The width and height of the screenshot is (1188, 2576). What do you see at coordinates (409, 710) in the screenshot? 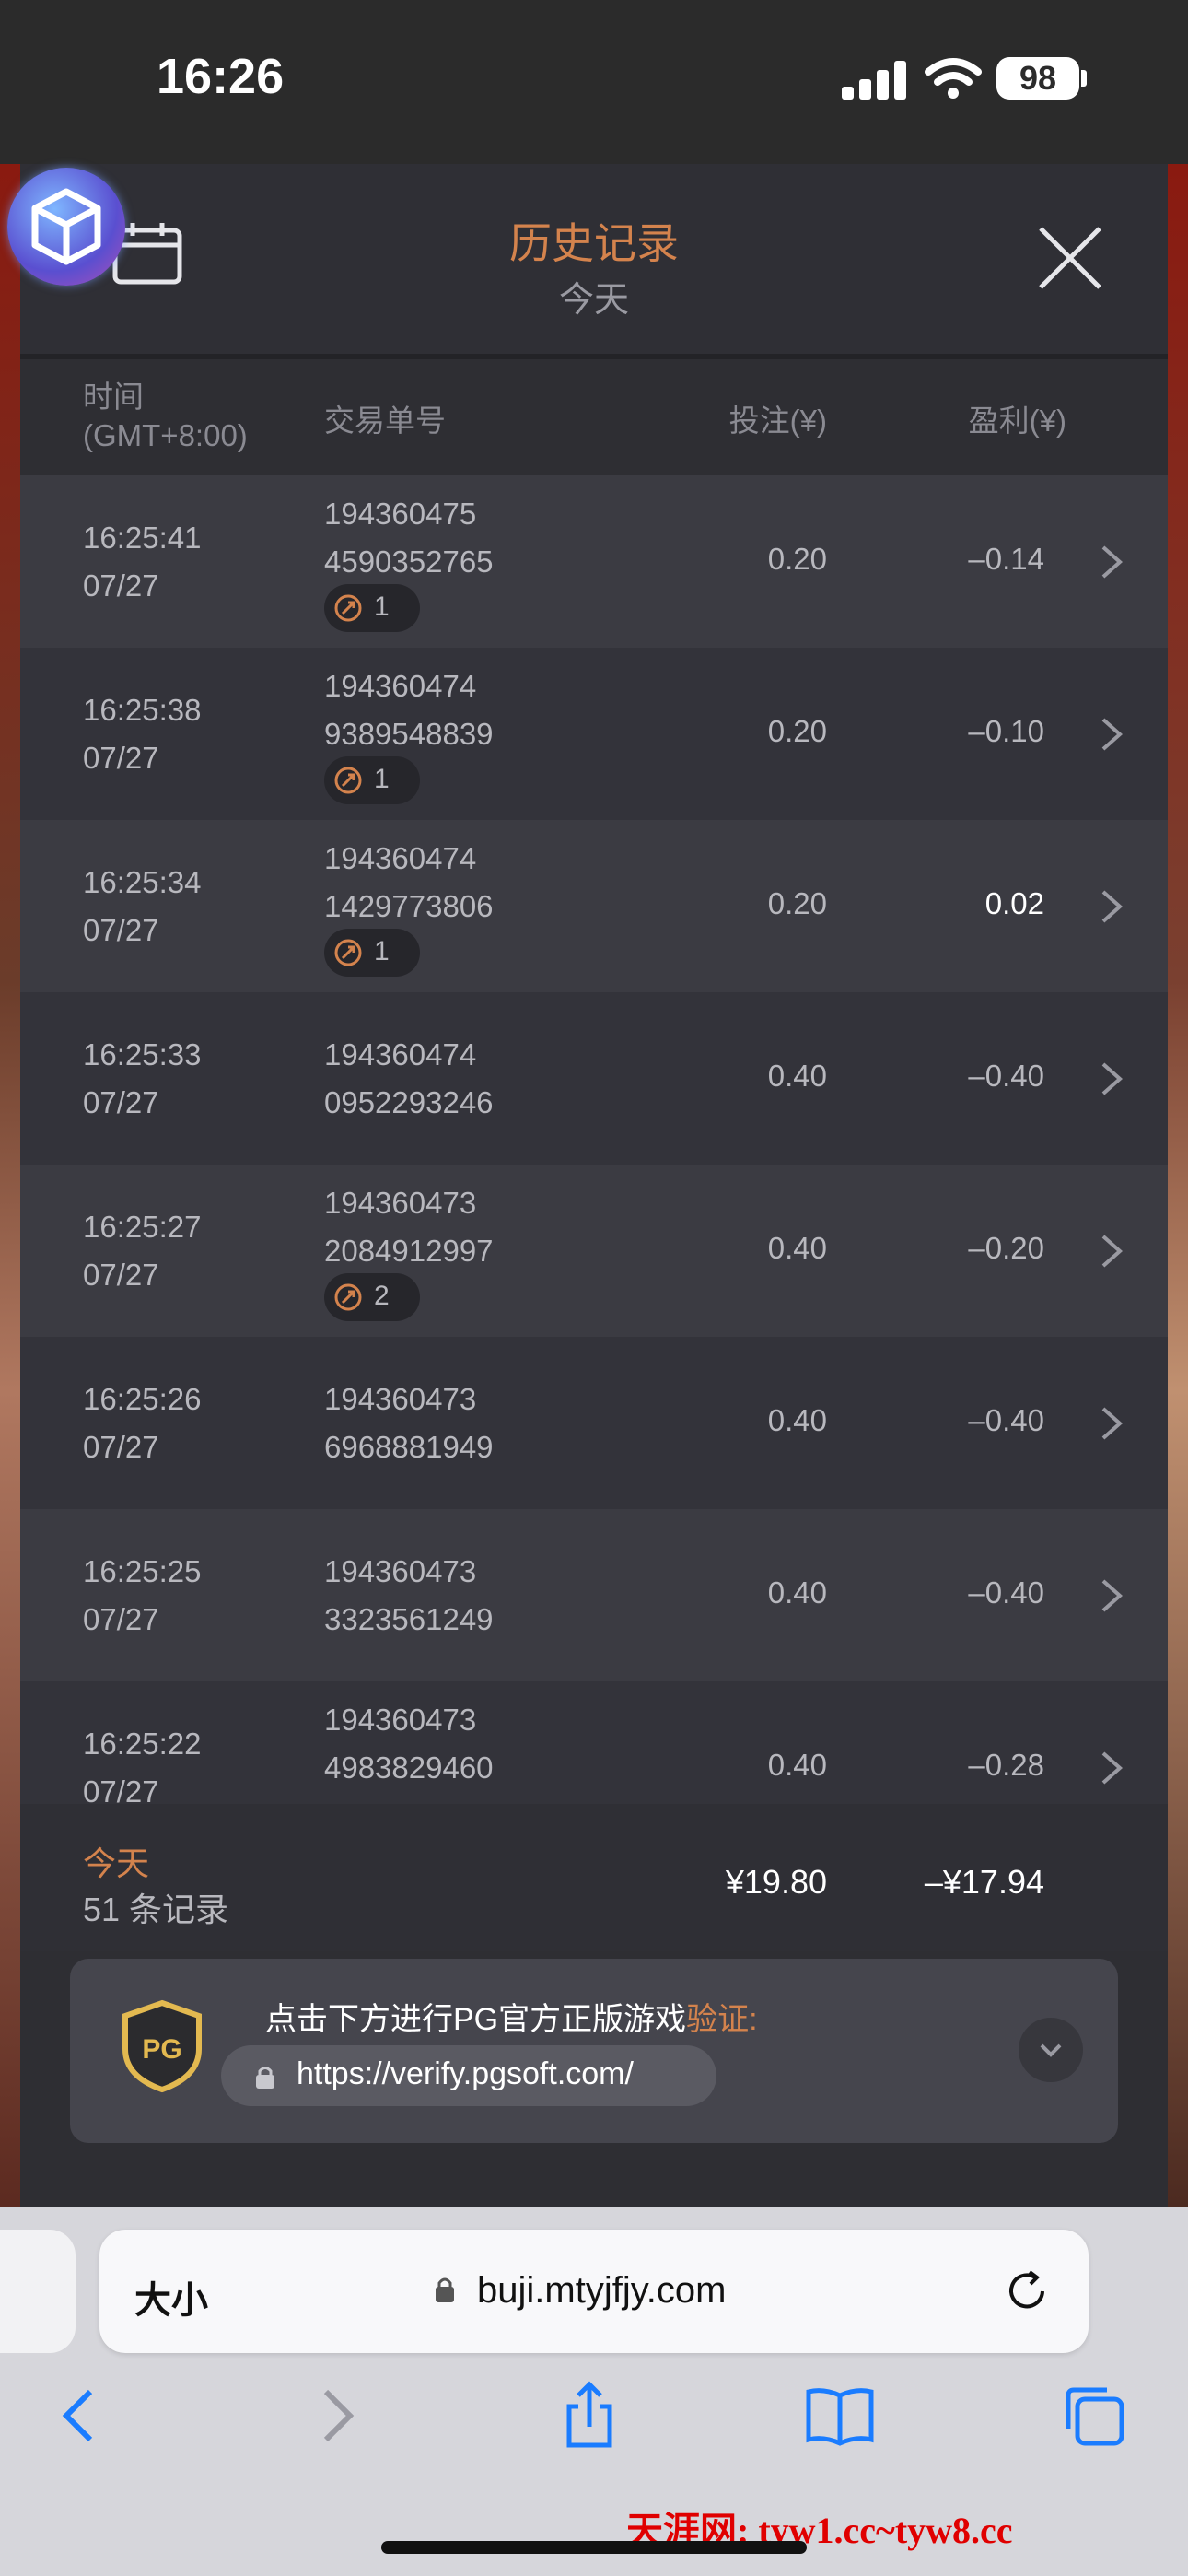
I see `row-tx-id: 194360474 9389548839` at bounding box center [409, 710].